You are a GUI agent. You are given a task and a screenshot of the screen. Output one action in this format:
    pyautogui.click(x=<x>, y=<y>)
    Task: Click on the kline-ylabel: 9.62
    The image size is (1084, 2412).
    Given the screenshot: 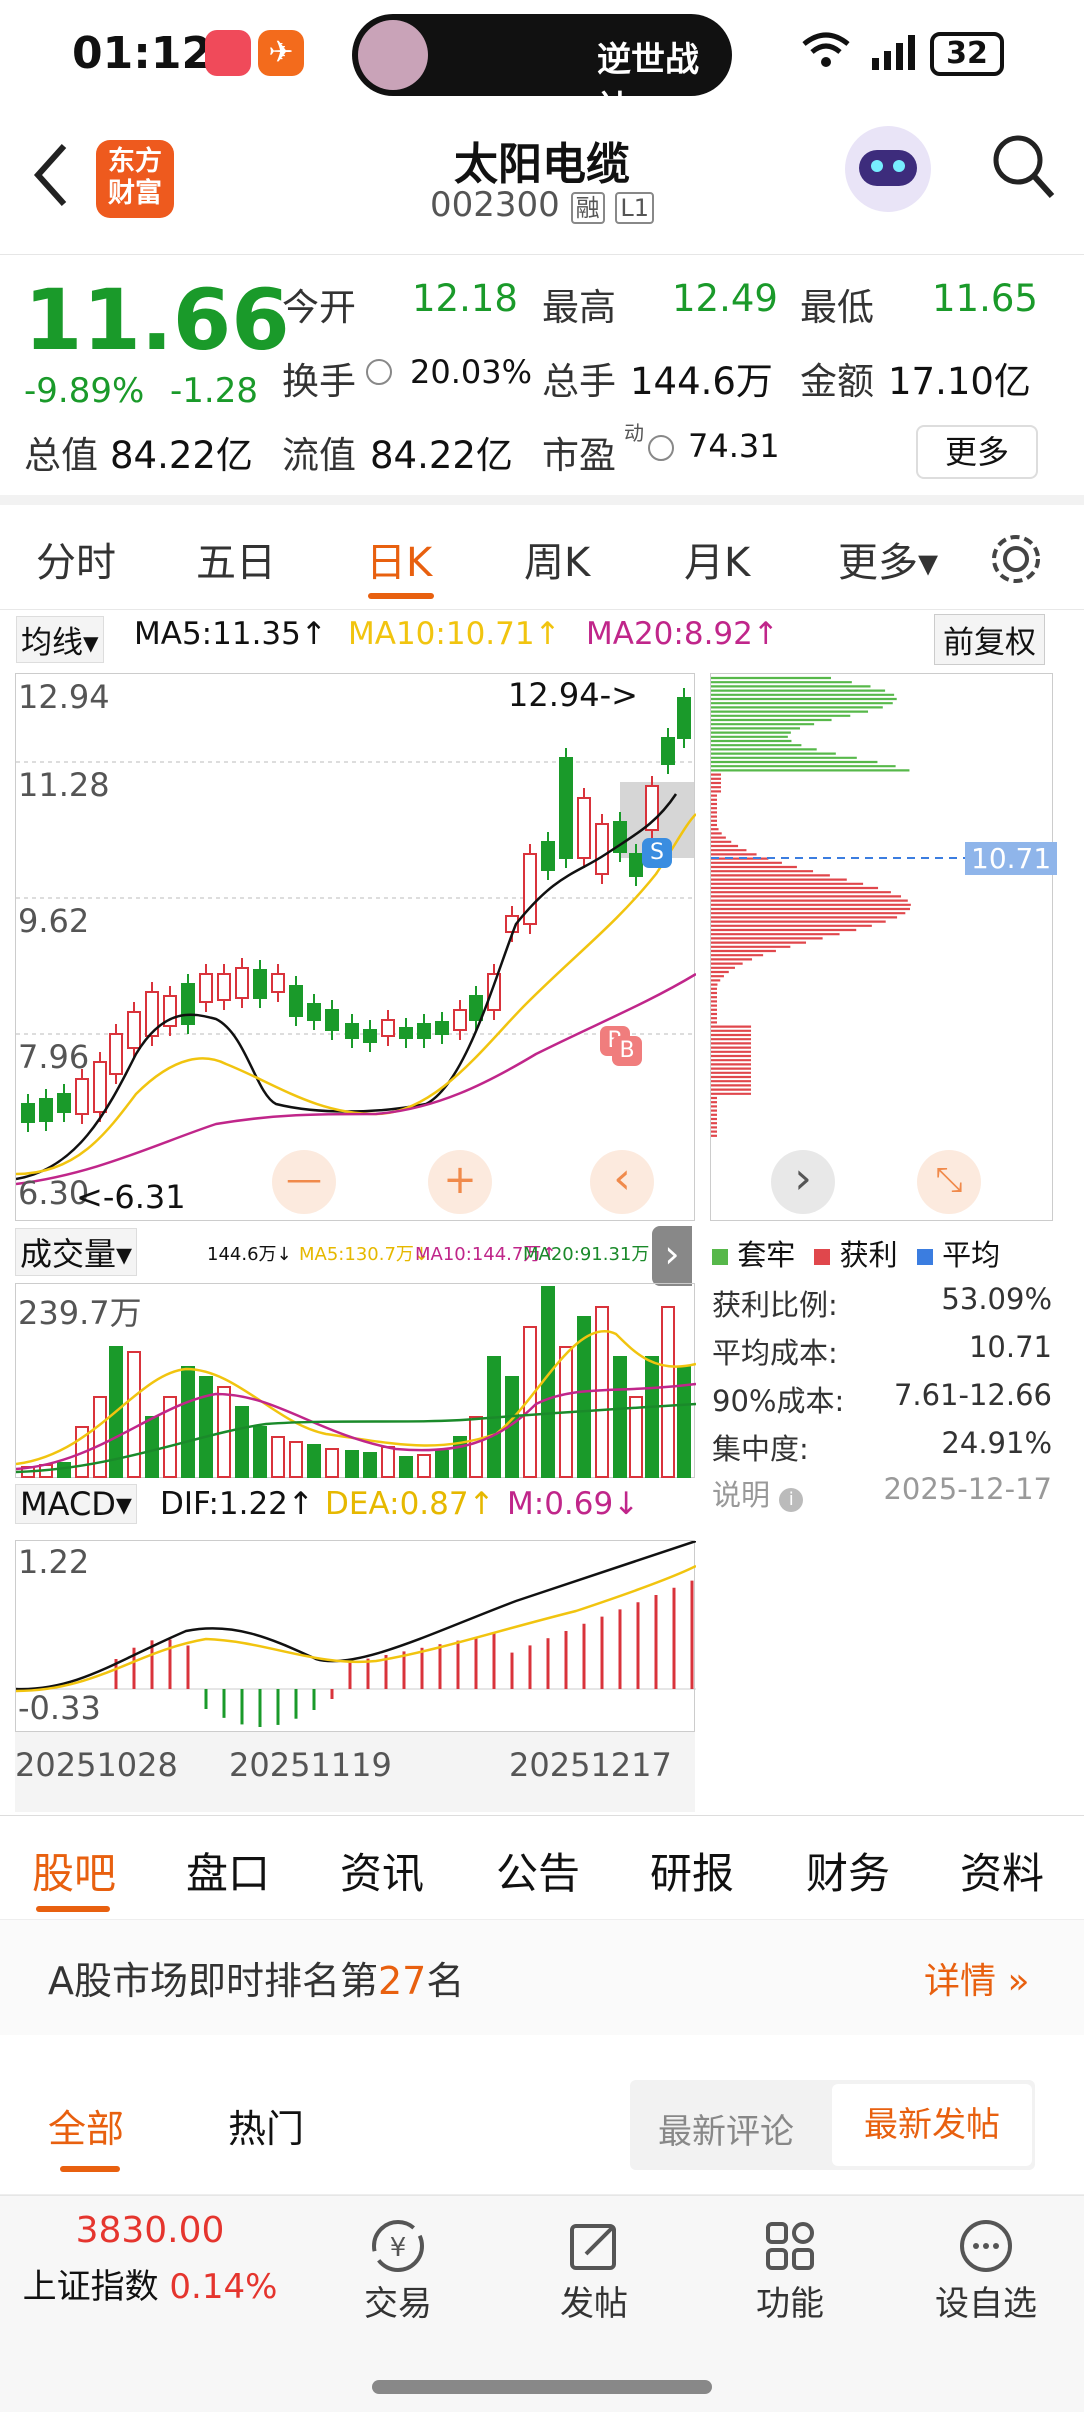 What is the action you would take?
    pyautogui.click(x=54, y=921)
    